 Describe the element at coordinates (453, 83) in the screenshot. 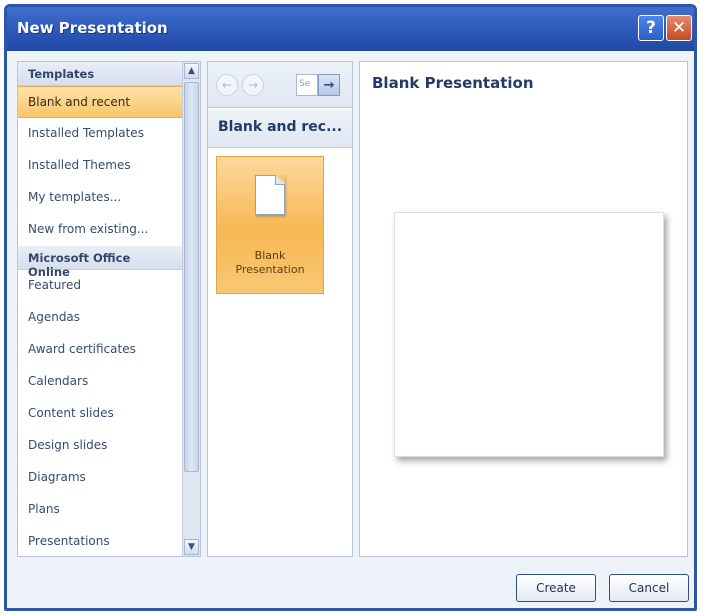

I see `preview-title: Blank Presentation` at that location.